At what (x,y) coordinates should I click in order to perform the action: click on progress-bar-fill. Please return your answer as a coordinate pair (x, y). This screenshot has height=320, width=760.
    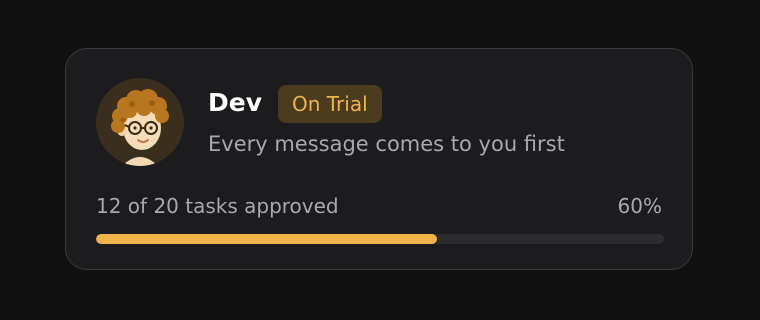
    Looking at the image, I should click on (266, 239).